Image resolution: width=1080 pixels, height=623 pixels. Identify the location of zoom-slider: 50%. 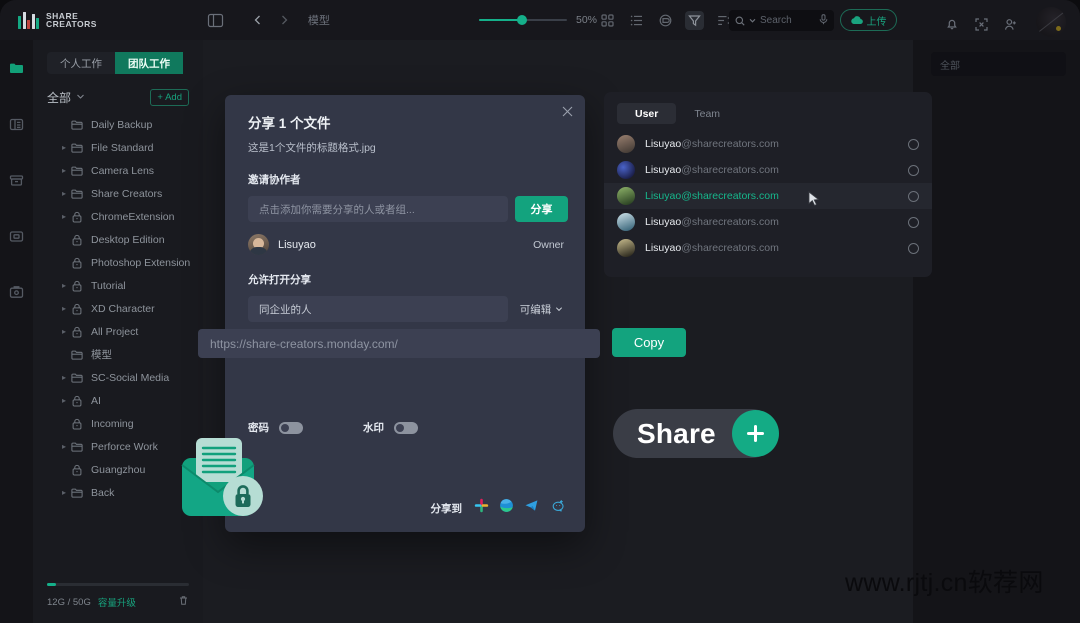
(538, 20).